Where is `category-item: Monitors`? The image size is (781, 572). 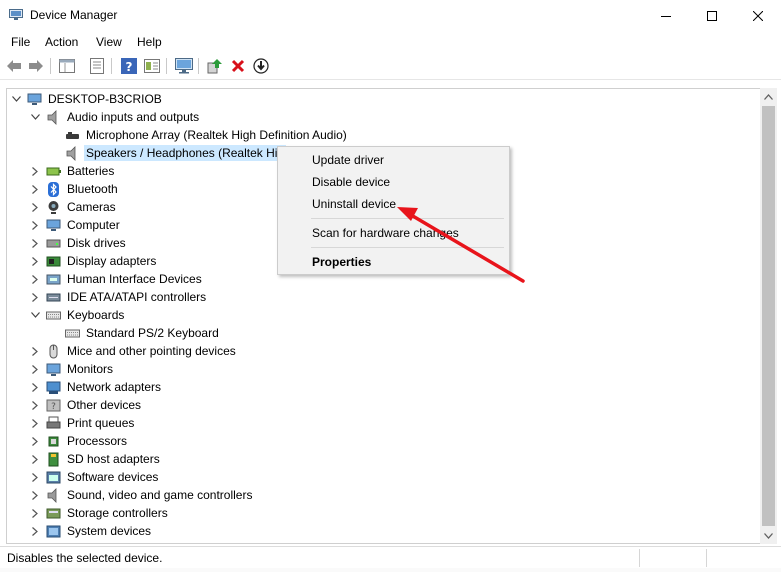 category-item: Monitors is located at coordinates (72, 369).